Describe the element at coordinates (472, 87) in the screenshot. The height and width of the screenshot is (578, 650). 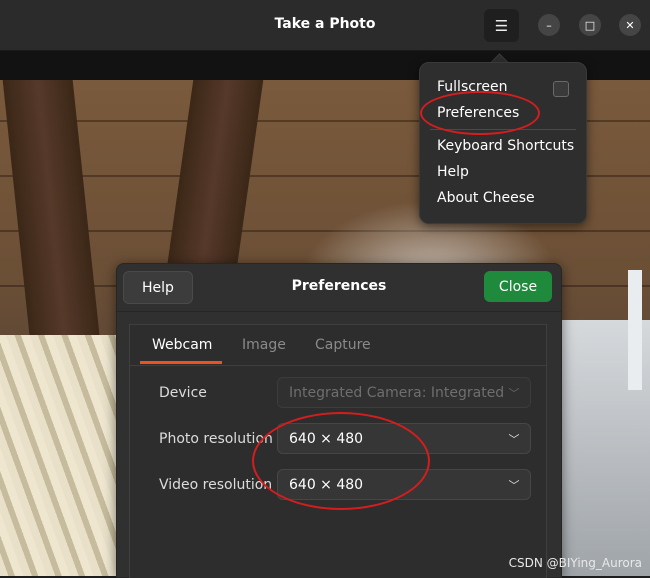
I see `menu-item-fullscreen: Fullscreen` at that location.